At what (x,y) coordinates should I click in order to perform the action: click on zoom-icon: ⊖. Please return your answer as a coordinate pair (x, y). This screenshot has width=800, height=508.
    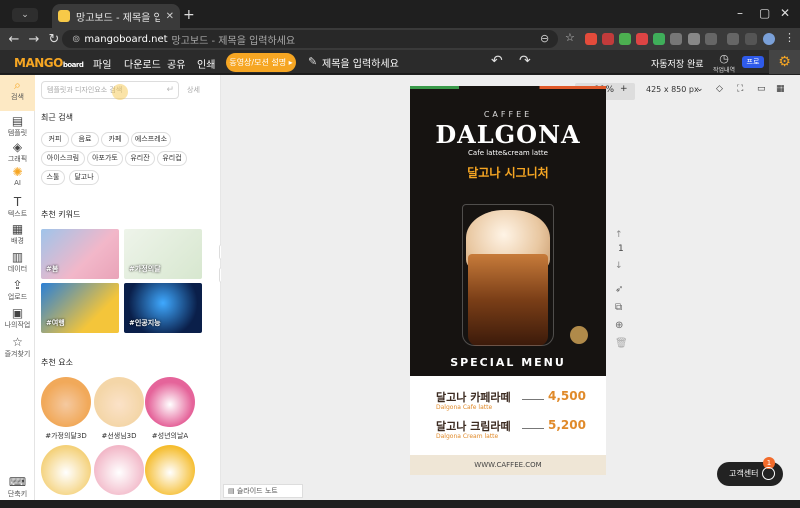
    Looking at the image, I should click on (544, 38).